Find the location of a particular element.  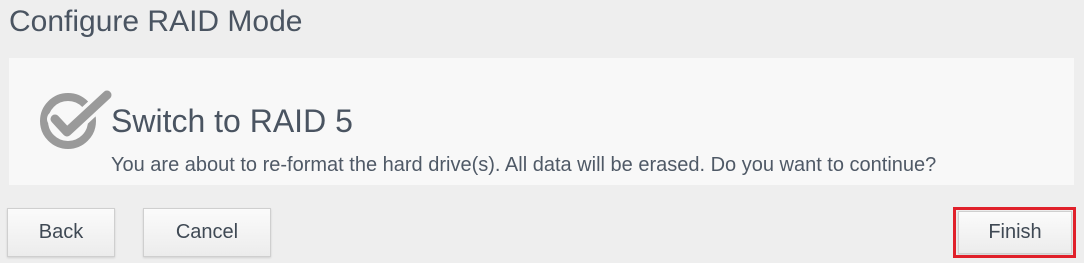

dialog-heading: Switch to RAID 5 is located at coordinates (232, 121).